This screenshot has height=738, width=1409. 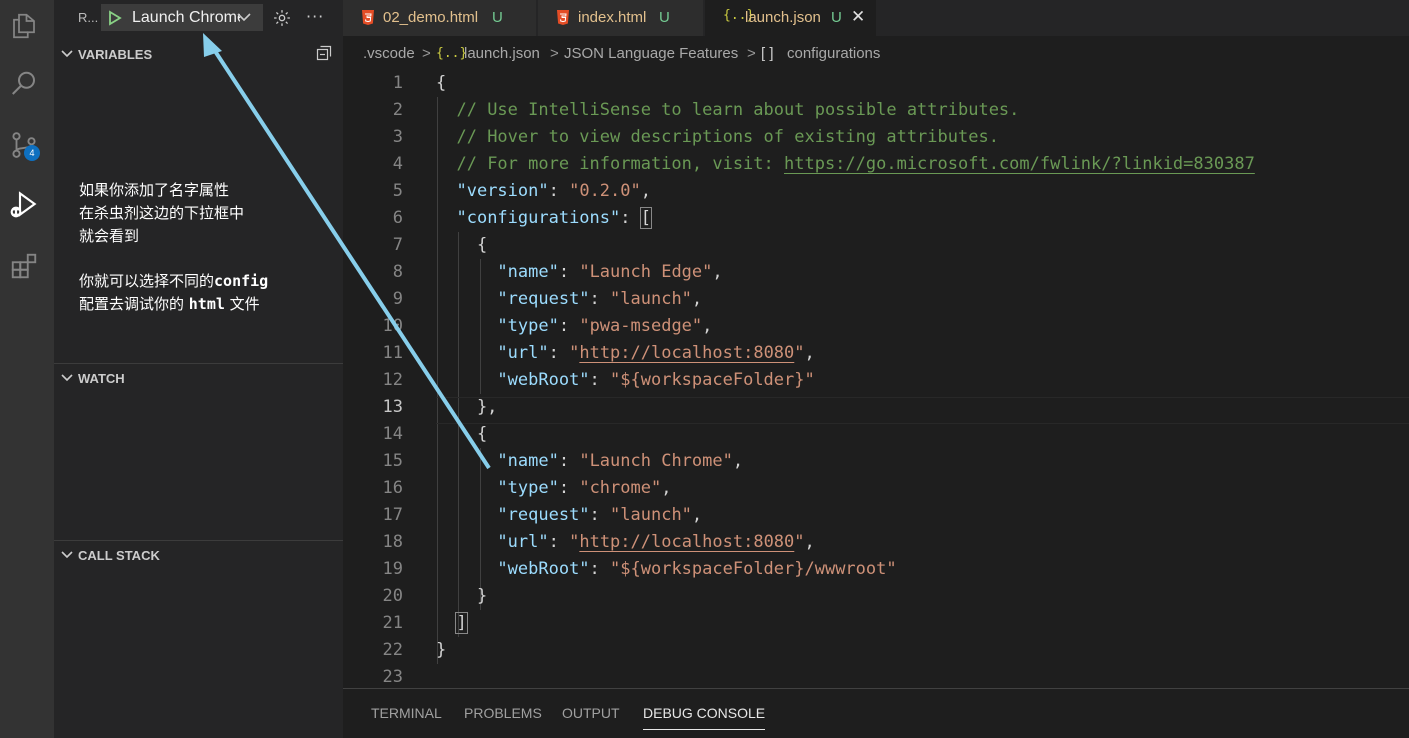 I want to click on close-icon: ✕, so click(x=858, y=17).